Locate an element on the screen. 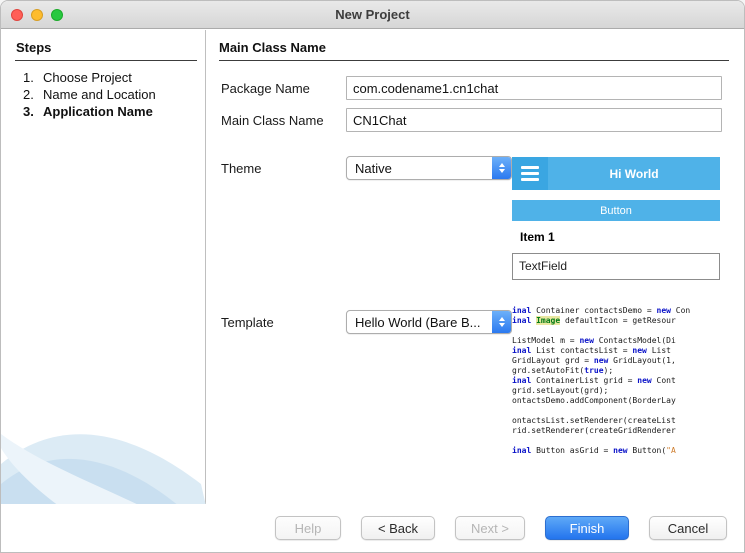 The height and width of the screenshot is (553, 745). watermark-graphic is located at coordinates (103, 470).